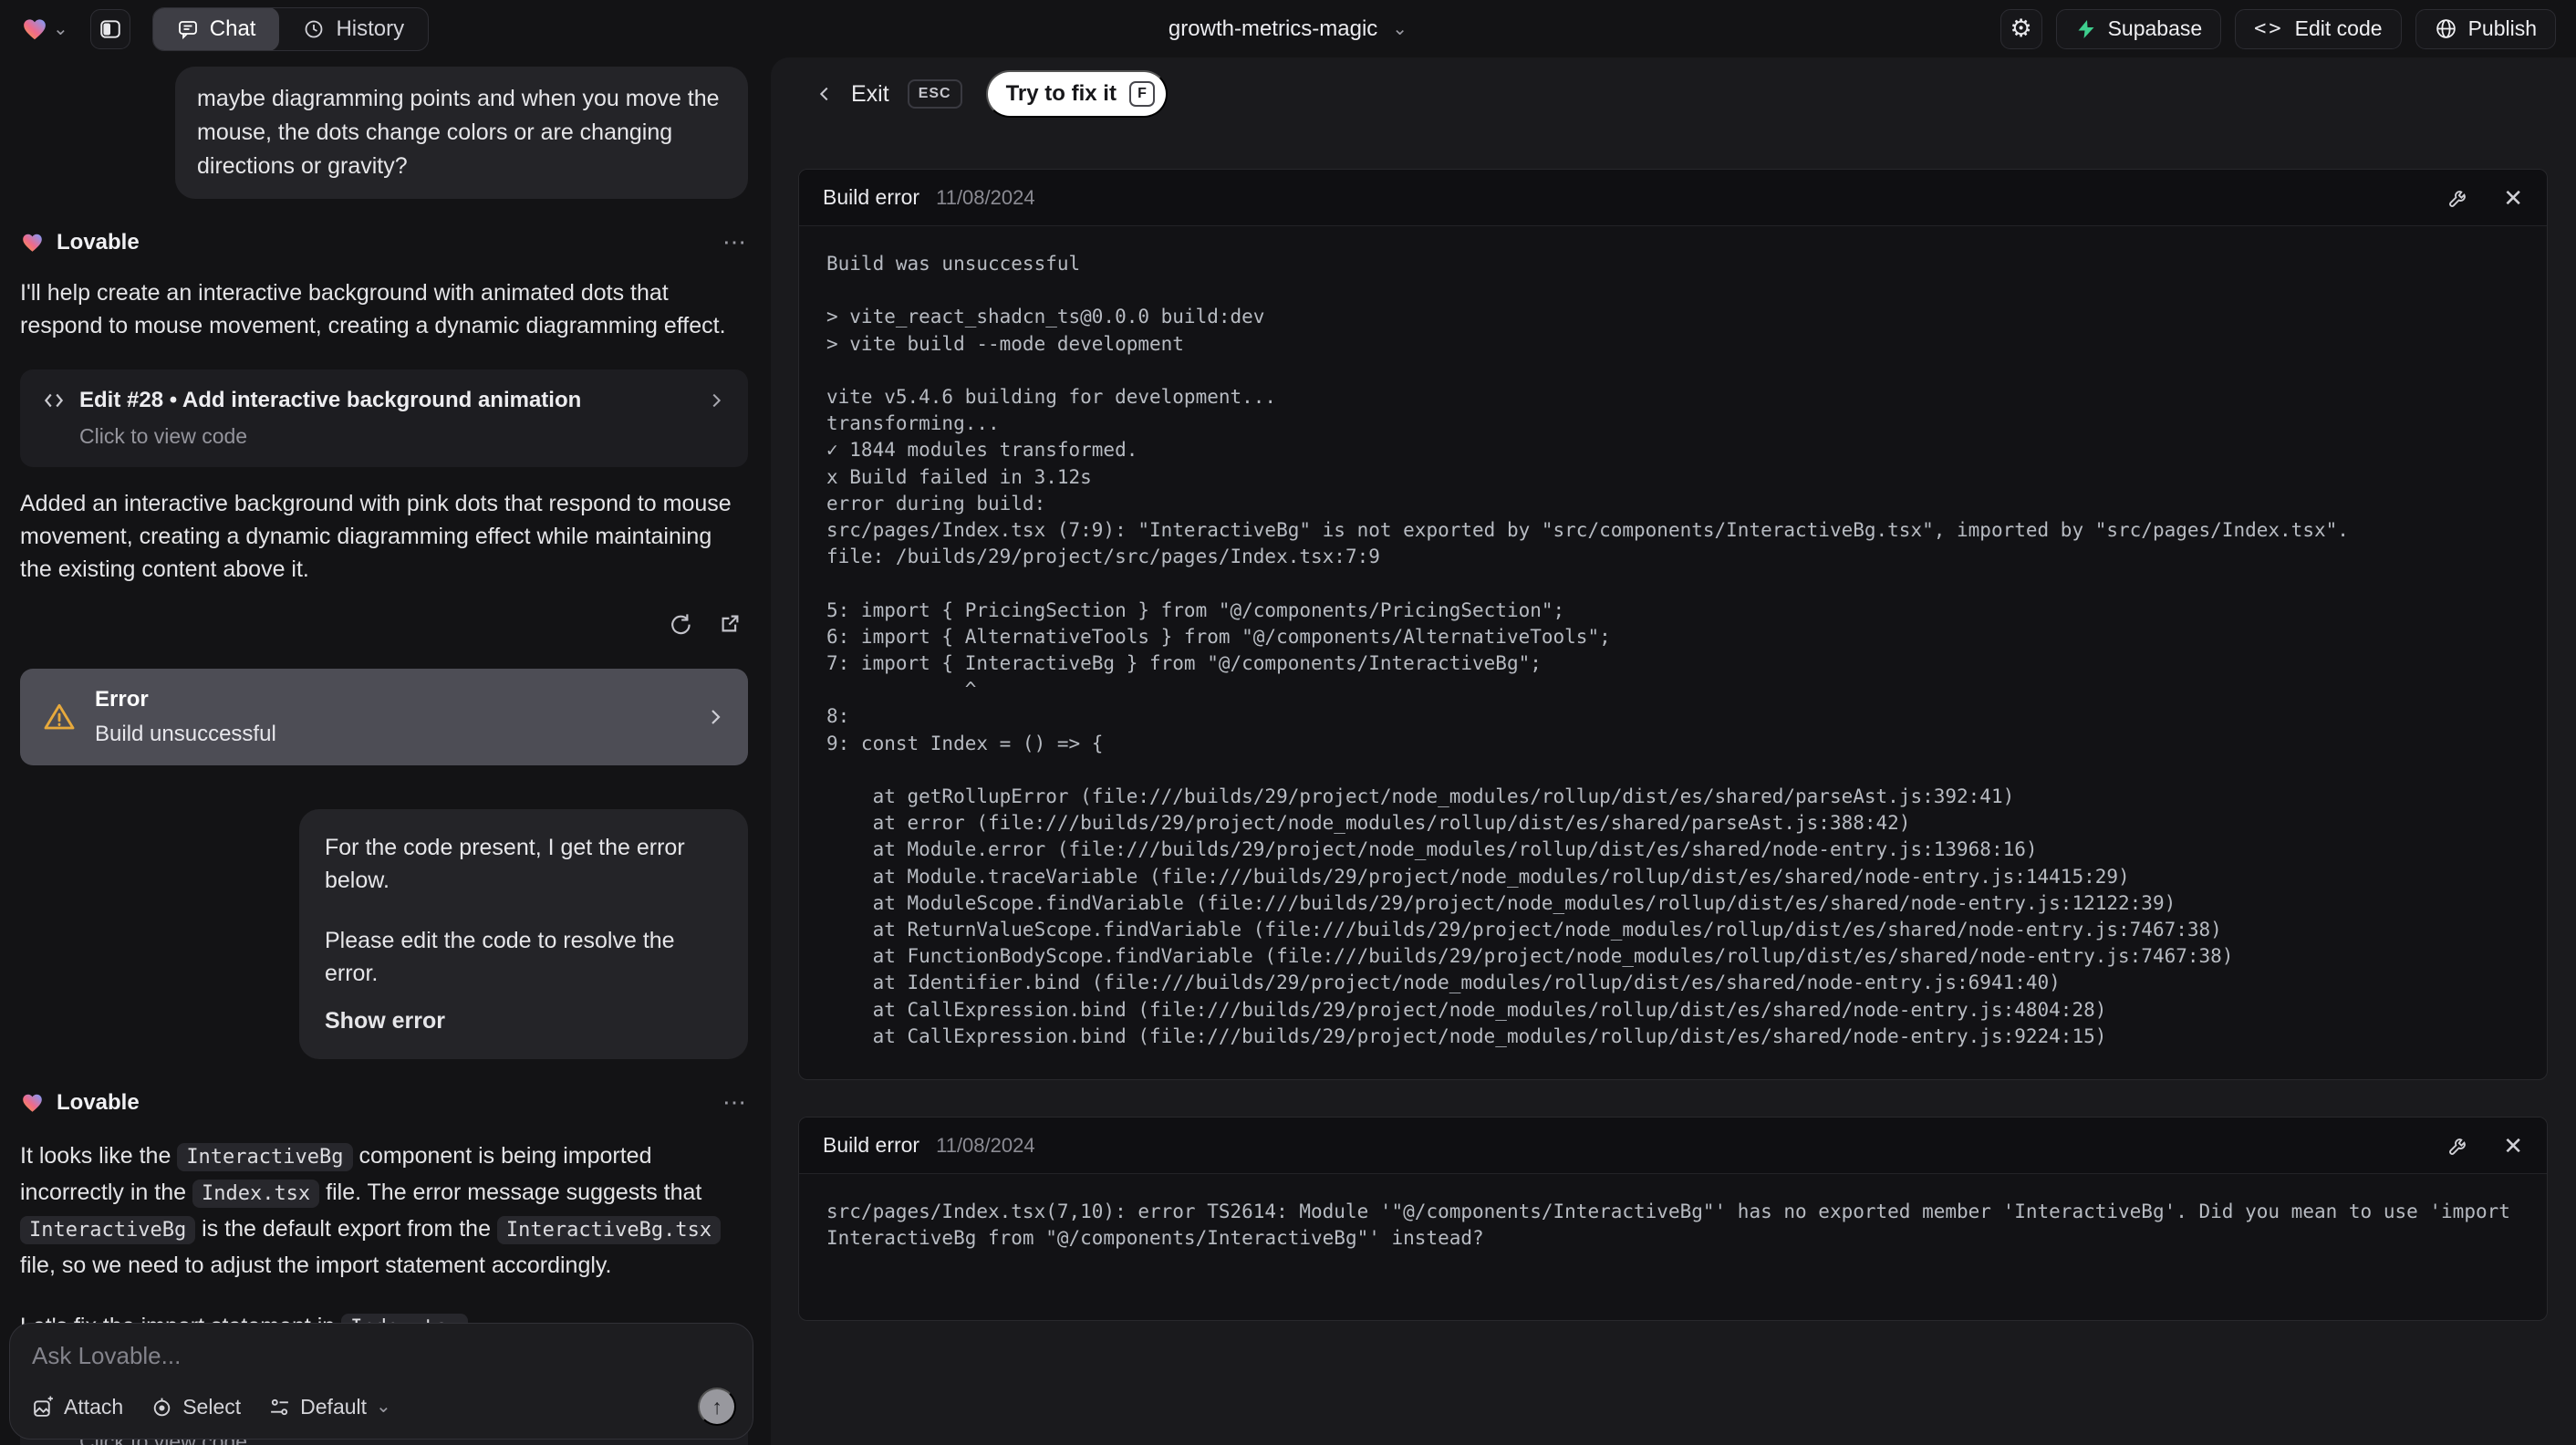 The height and width of the screenshot is (1445, 2576). What do you see at coordinates (680, 623) in the screenshot?
I see `retry-icon` at bounding box center [680, 623].